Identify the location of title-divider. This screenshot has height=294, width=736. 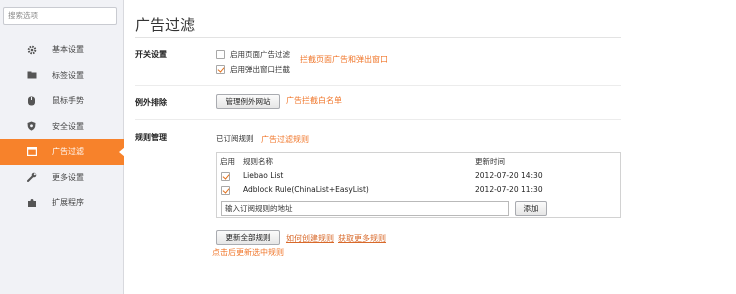
(378, 37).